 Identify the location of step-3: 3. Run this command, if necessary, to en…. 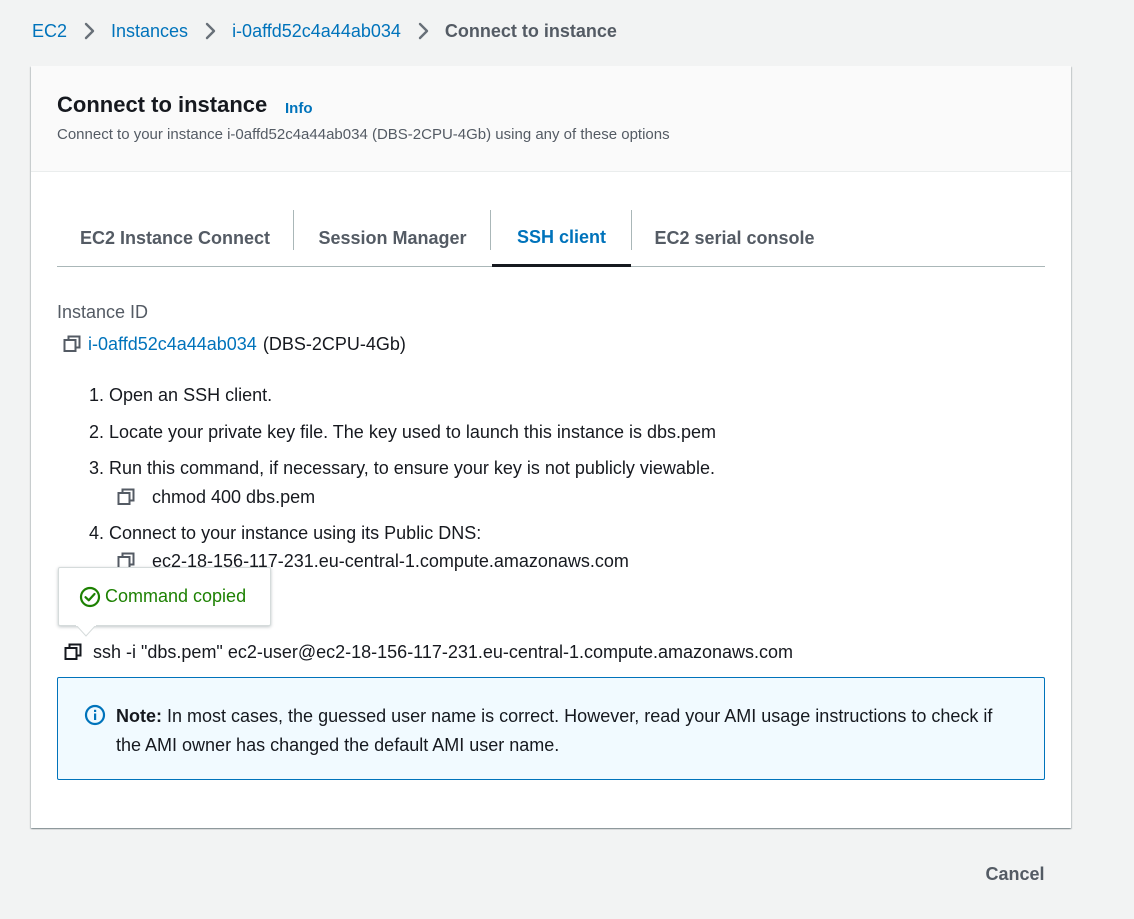
(402, 468).